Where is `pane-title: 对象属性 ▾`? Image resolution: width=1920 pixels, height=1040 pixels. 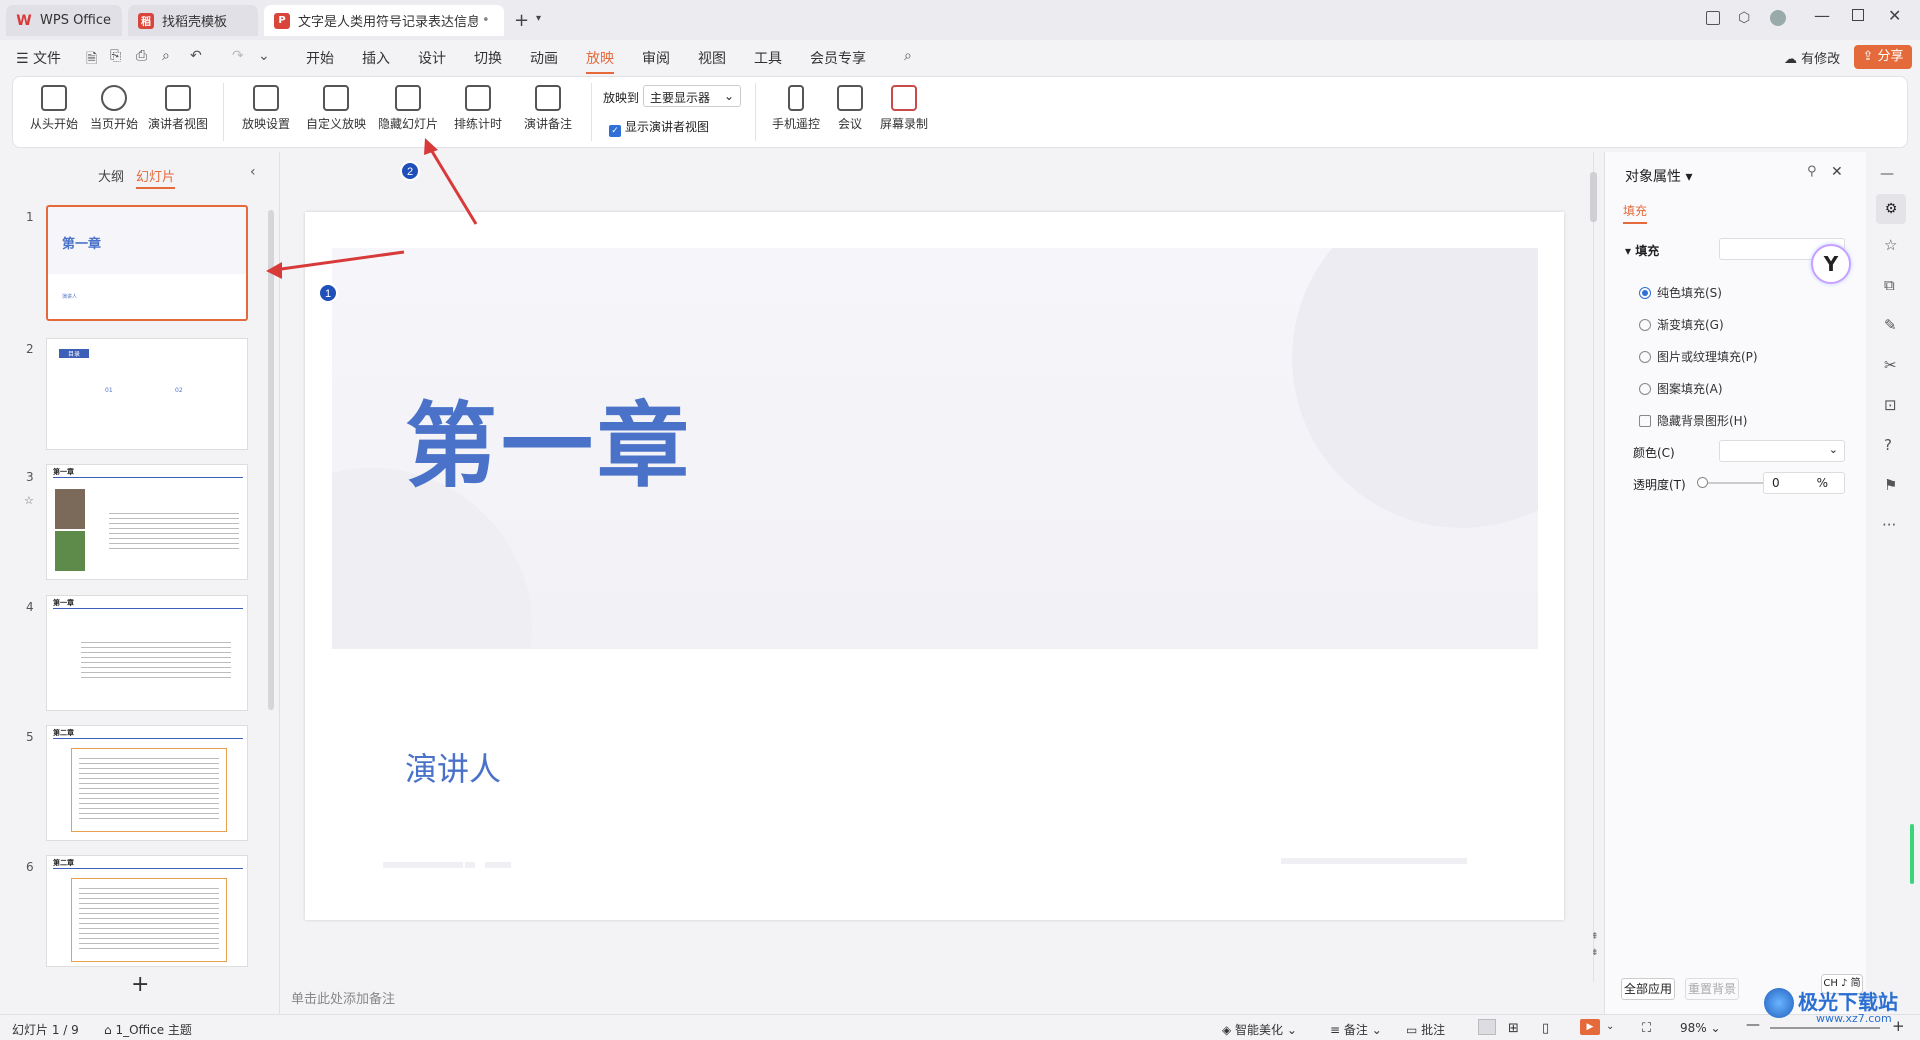
pane-title: 对象属性 ▾ is located at coordinates (1658, 176).